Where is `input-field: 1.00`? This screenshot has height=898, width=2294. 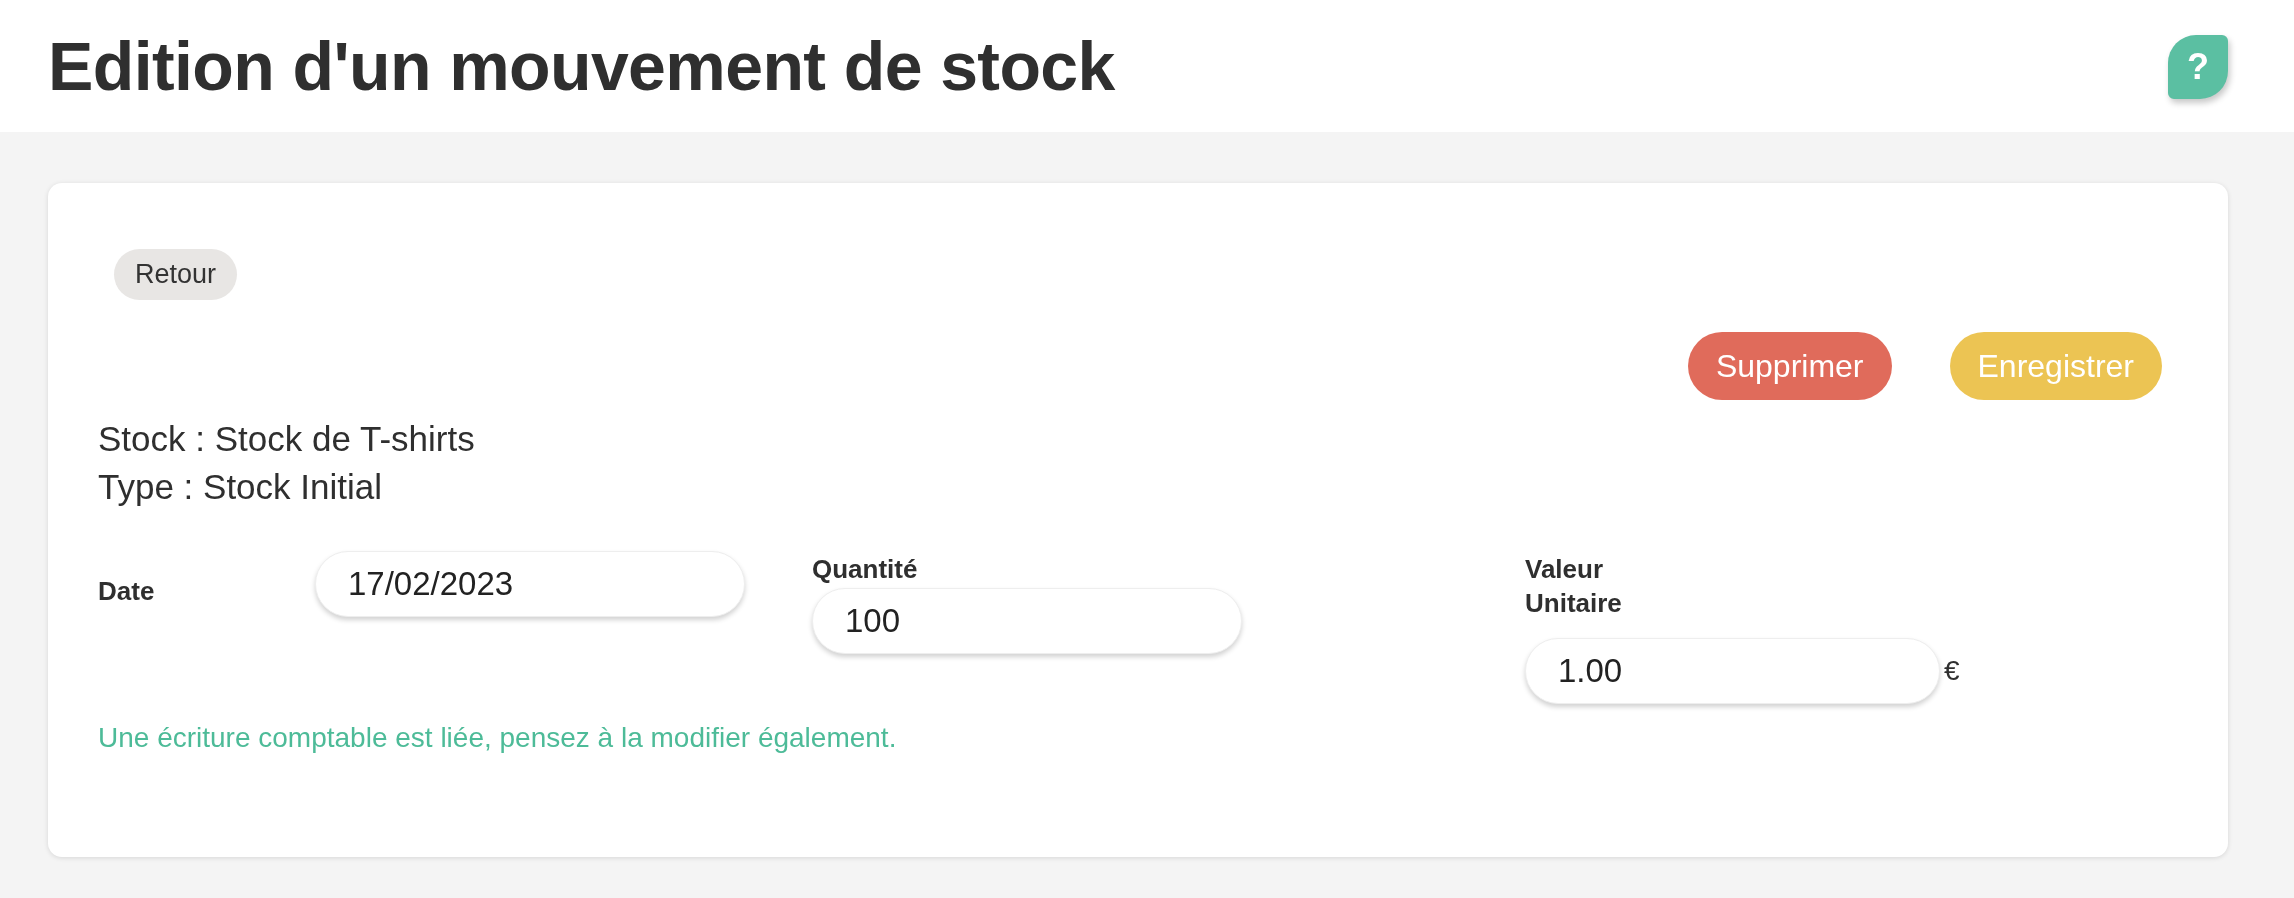
input-field: 1.00 is located at coordinates (1732, 671).